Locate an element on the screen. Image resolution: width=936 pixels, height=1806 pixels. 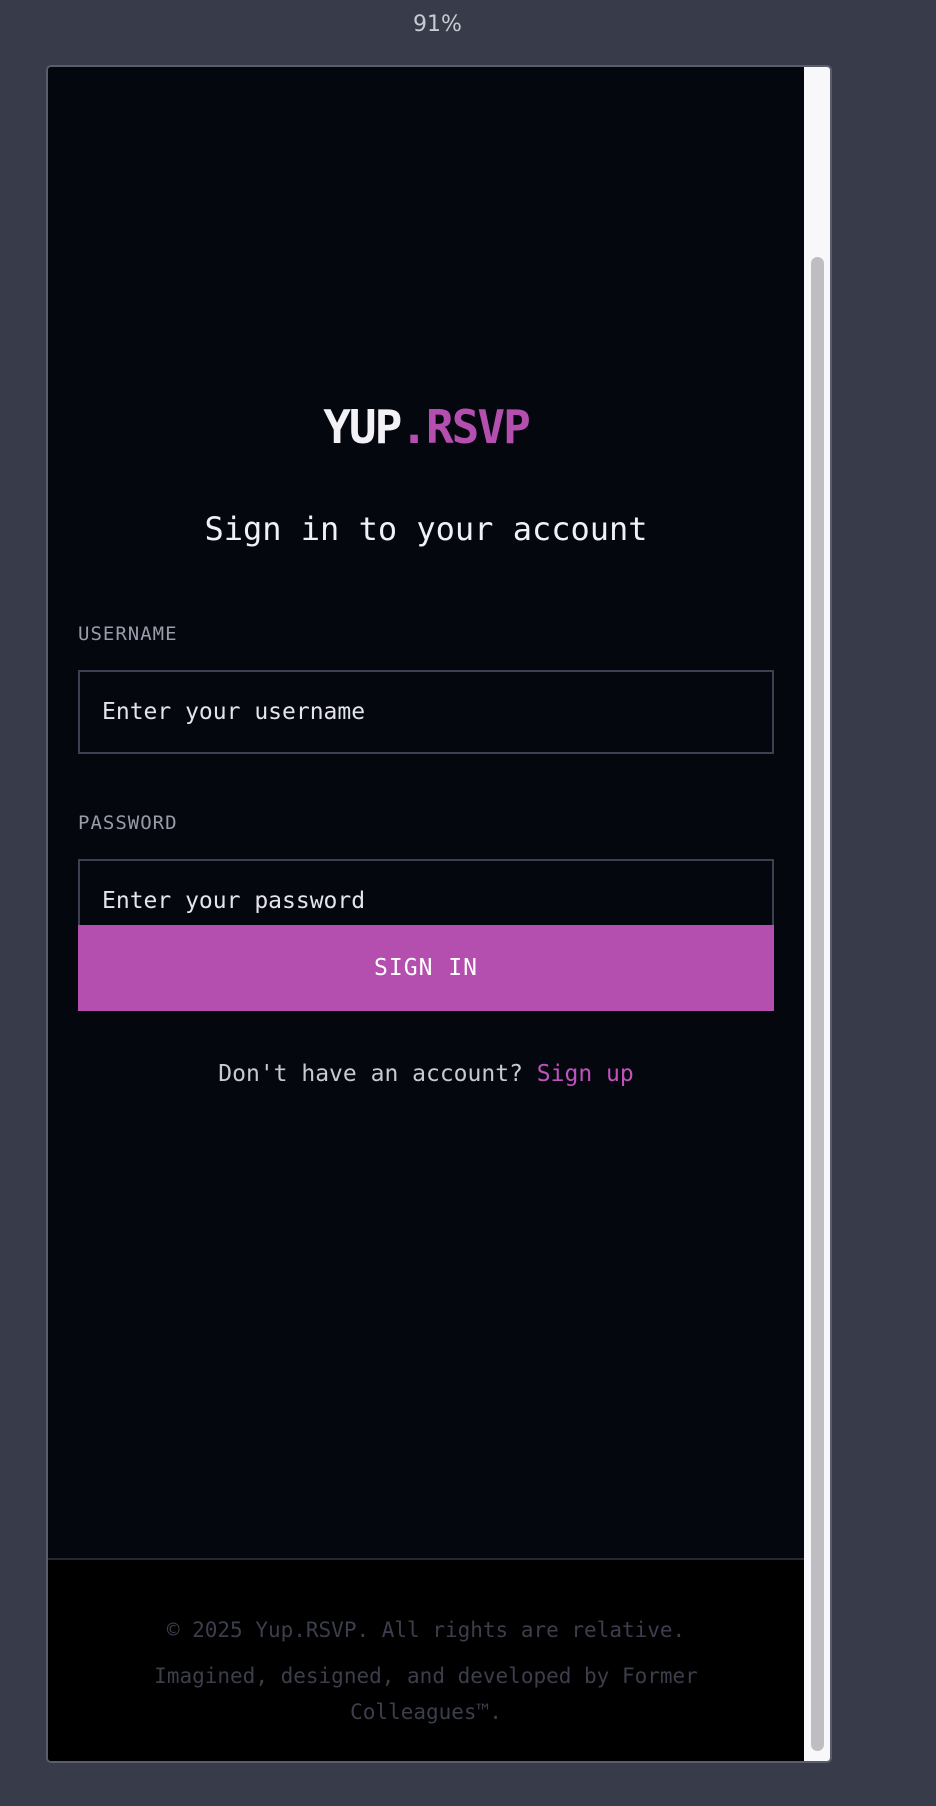
vertical-scrollbar is located at coordinates (817, 914).